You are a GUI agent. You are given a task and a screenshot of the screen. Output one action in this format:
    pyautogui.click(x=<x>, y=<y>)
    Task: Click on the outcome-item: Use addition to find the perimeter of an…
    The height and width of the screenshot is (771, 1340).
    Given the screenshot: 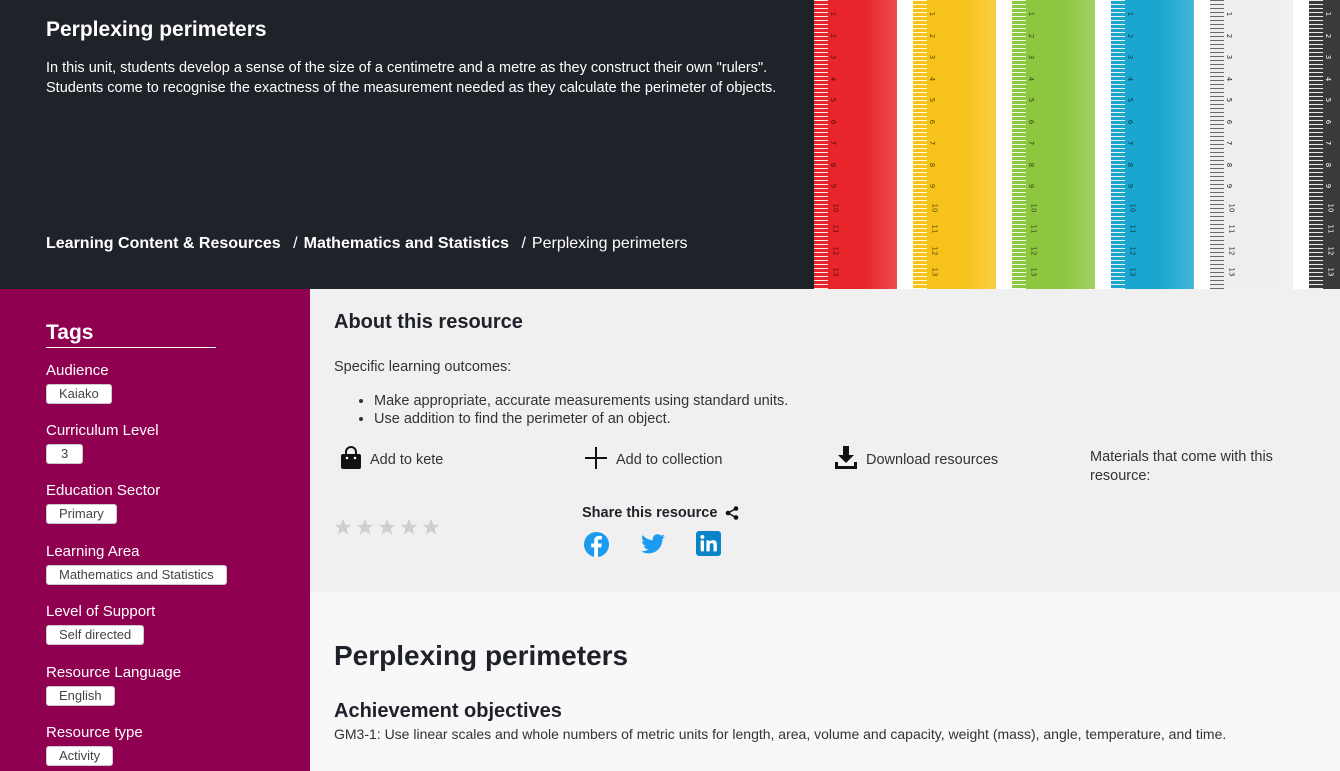 What is the action you would take?
    pyautogui.click(x=581, y=419)
    